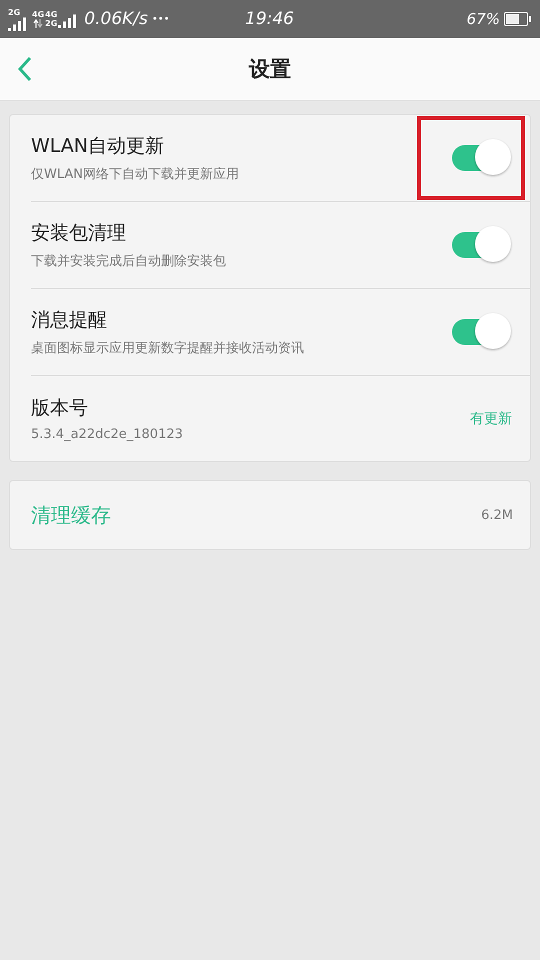  What do you see at coordinates (516, 19) in the screenshot?
I see `battery-icon` at bounding box center [516, 19].